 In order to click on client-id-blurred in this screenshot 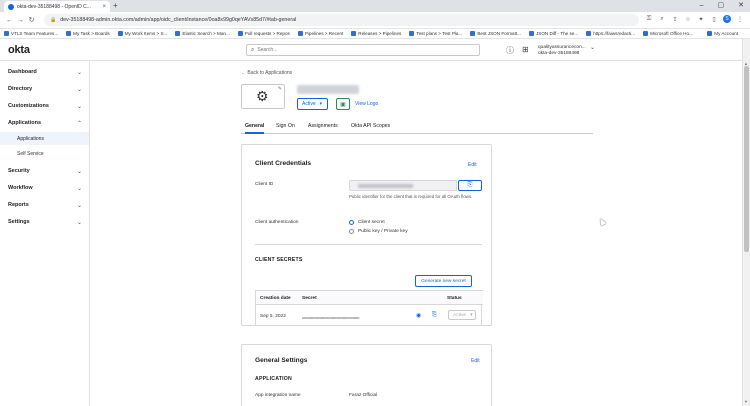, I will do `click(385, 186)`.